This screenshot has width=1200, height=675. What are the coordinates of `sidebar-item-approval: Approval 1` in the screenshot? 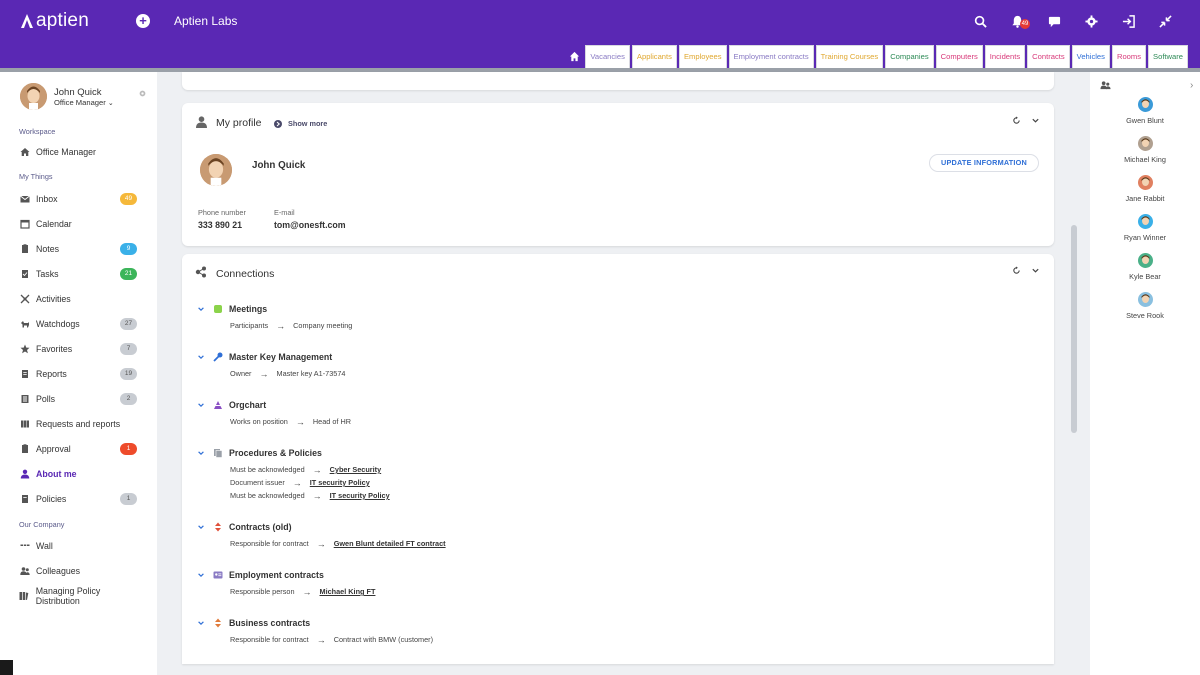 It's located at (81, 449).